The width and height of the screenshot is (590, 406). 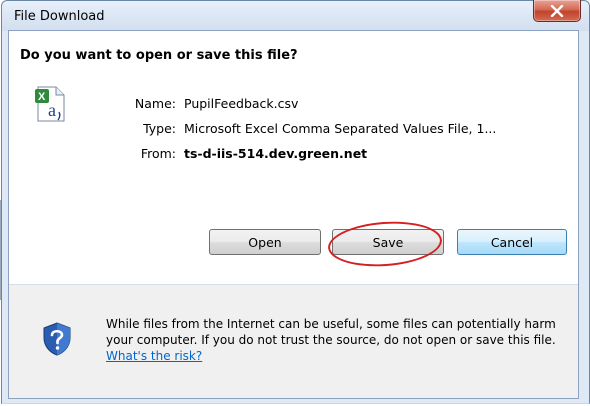 I want to click on file-name-value: PupilFeedback.csv, so click(x=241, y=103).